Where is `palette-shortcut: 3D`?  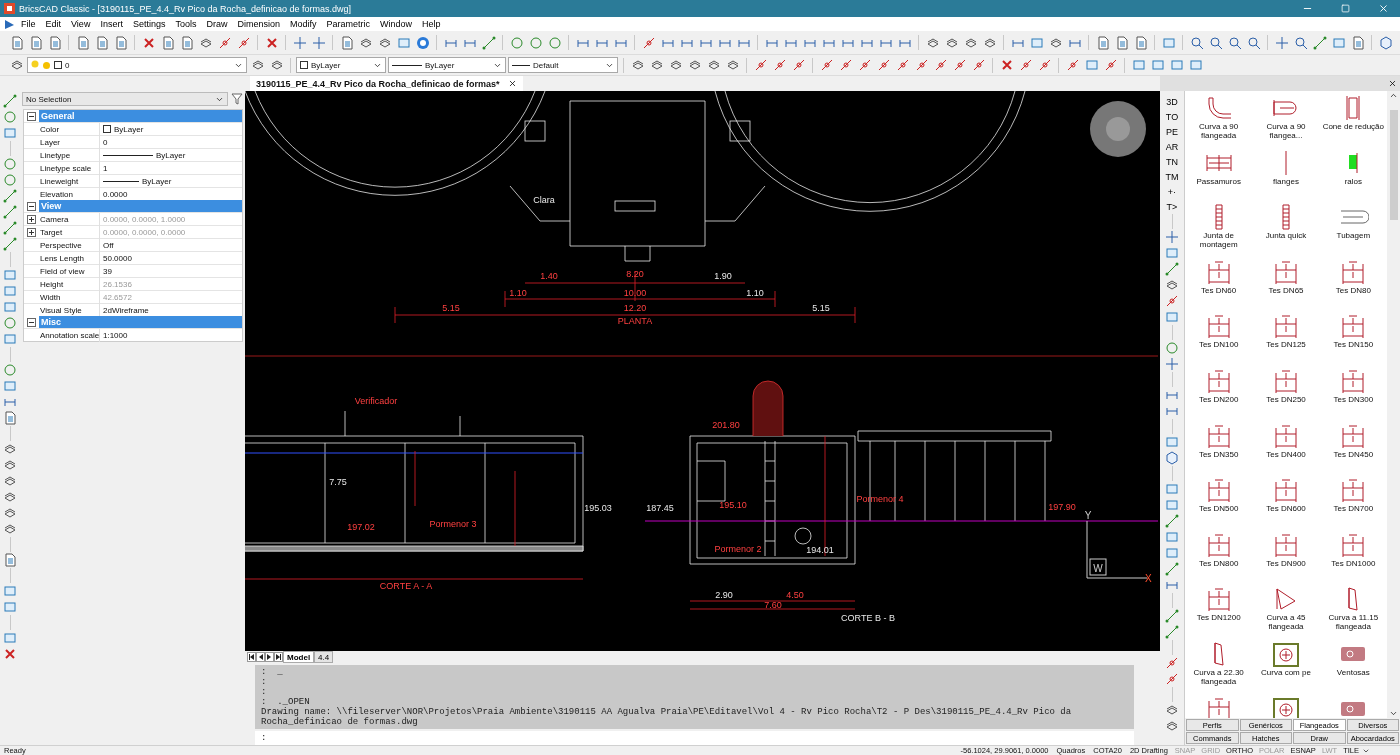 palette-shortcut: 3D is located at coordinates (1172, 101).